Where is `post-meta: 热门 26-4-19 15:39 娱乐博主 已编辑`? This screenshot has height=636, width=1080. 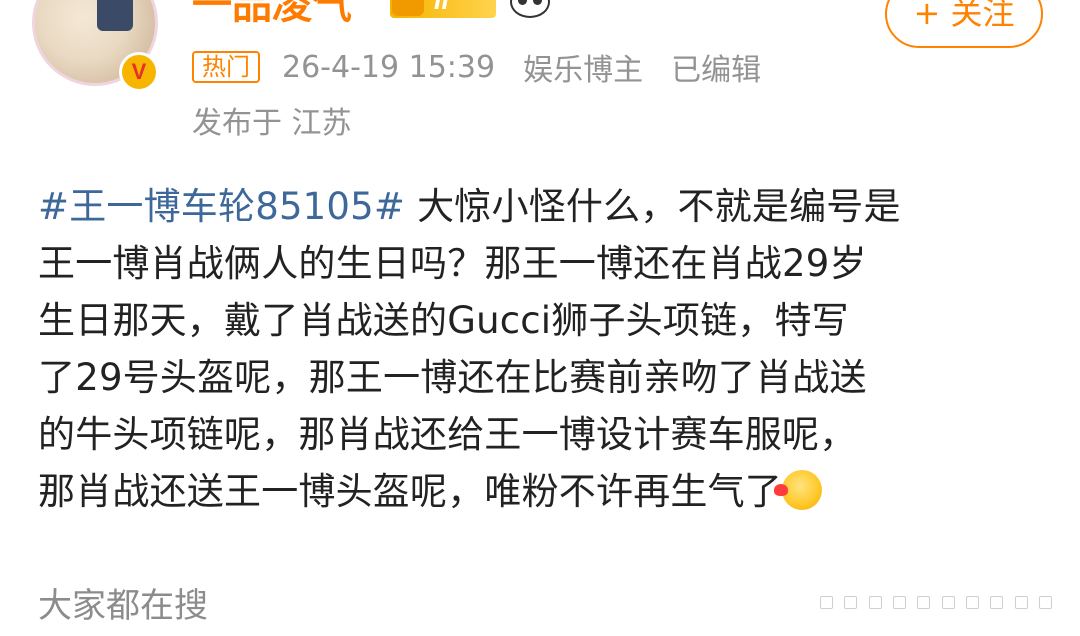
post-meta: 热门 26-4-19 15:39 娱乐博主 已编辑 is located at coordinates (490, 68).